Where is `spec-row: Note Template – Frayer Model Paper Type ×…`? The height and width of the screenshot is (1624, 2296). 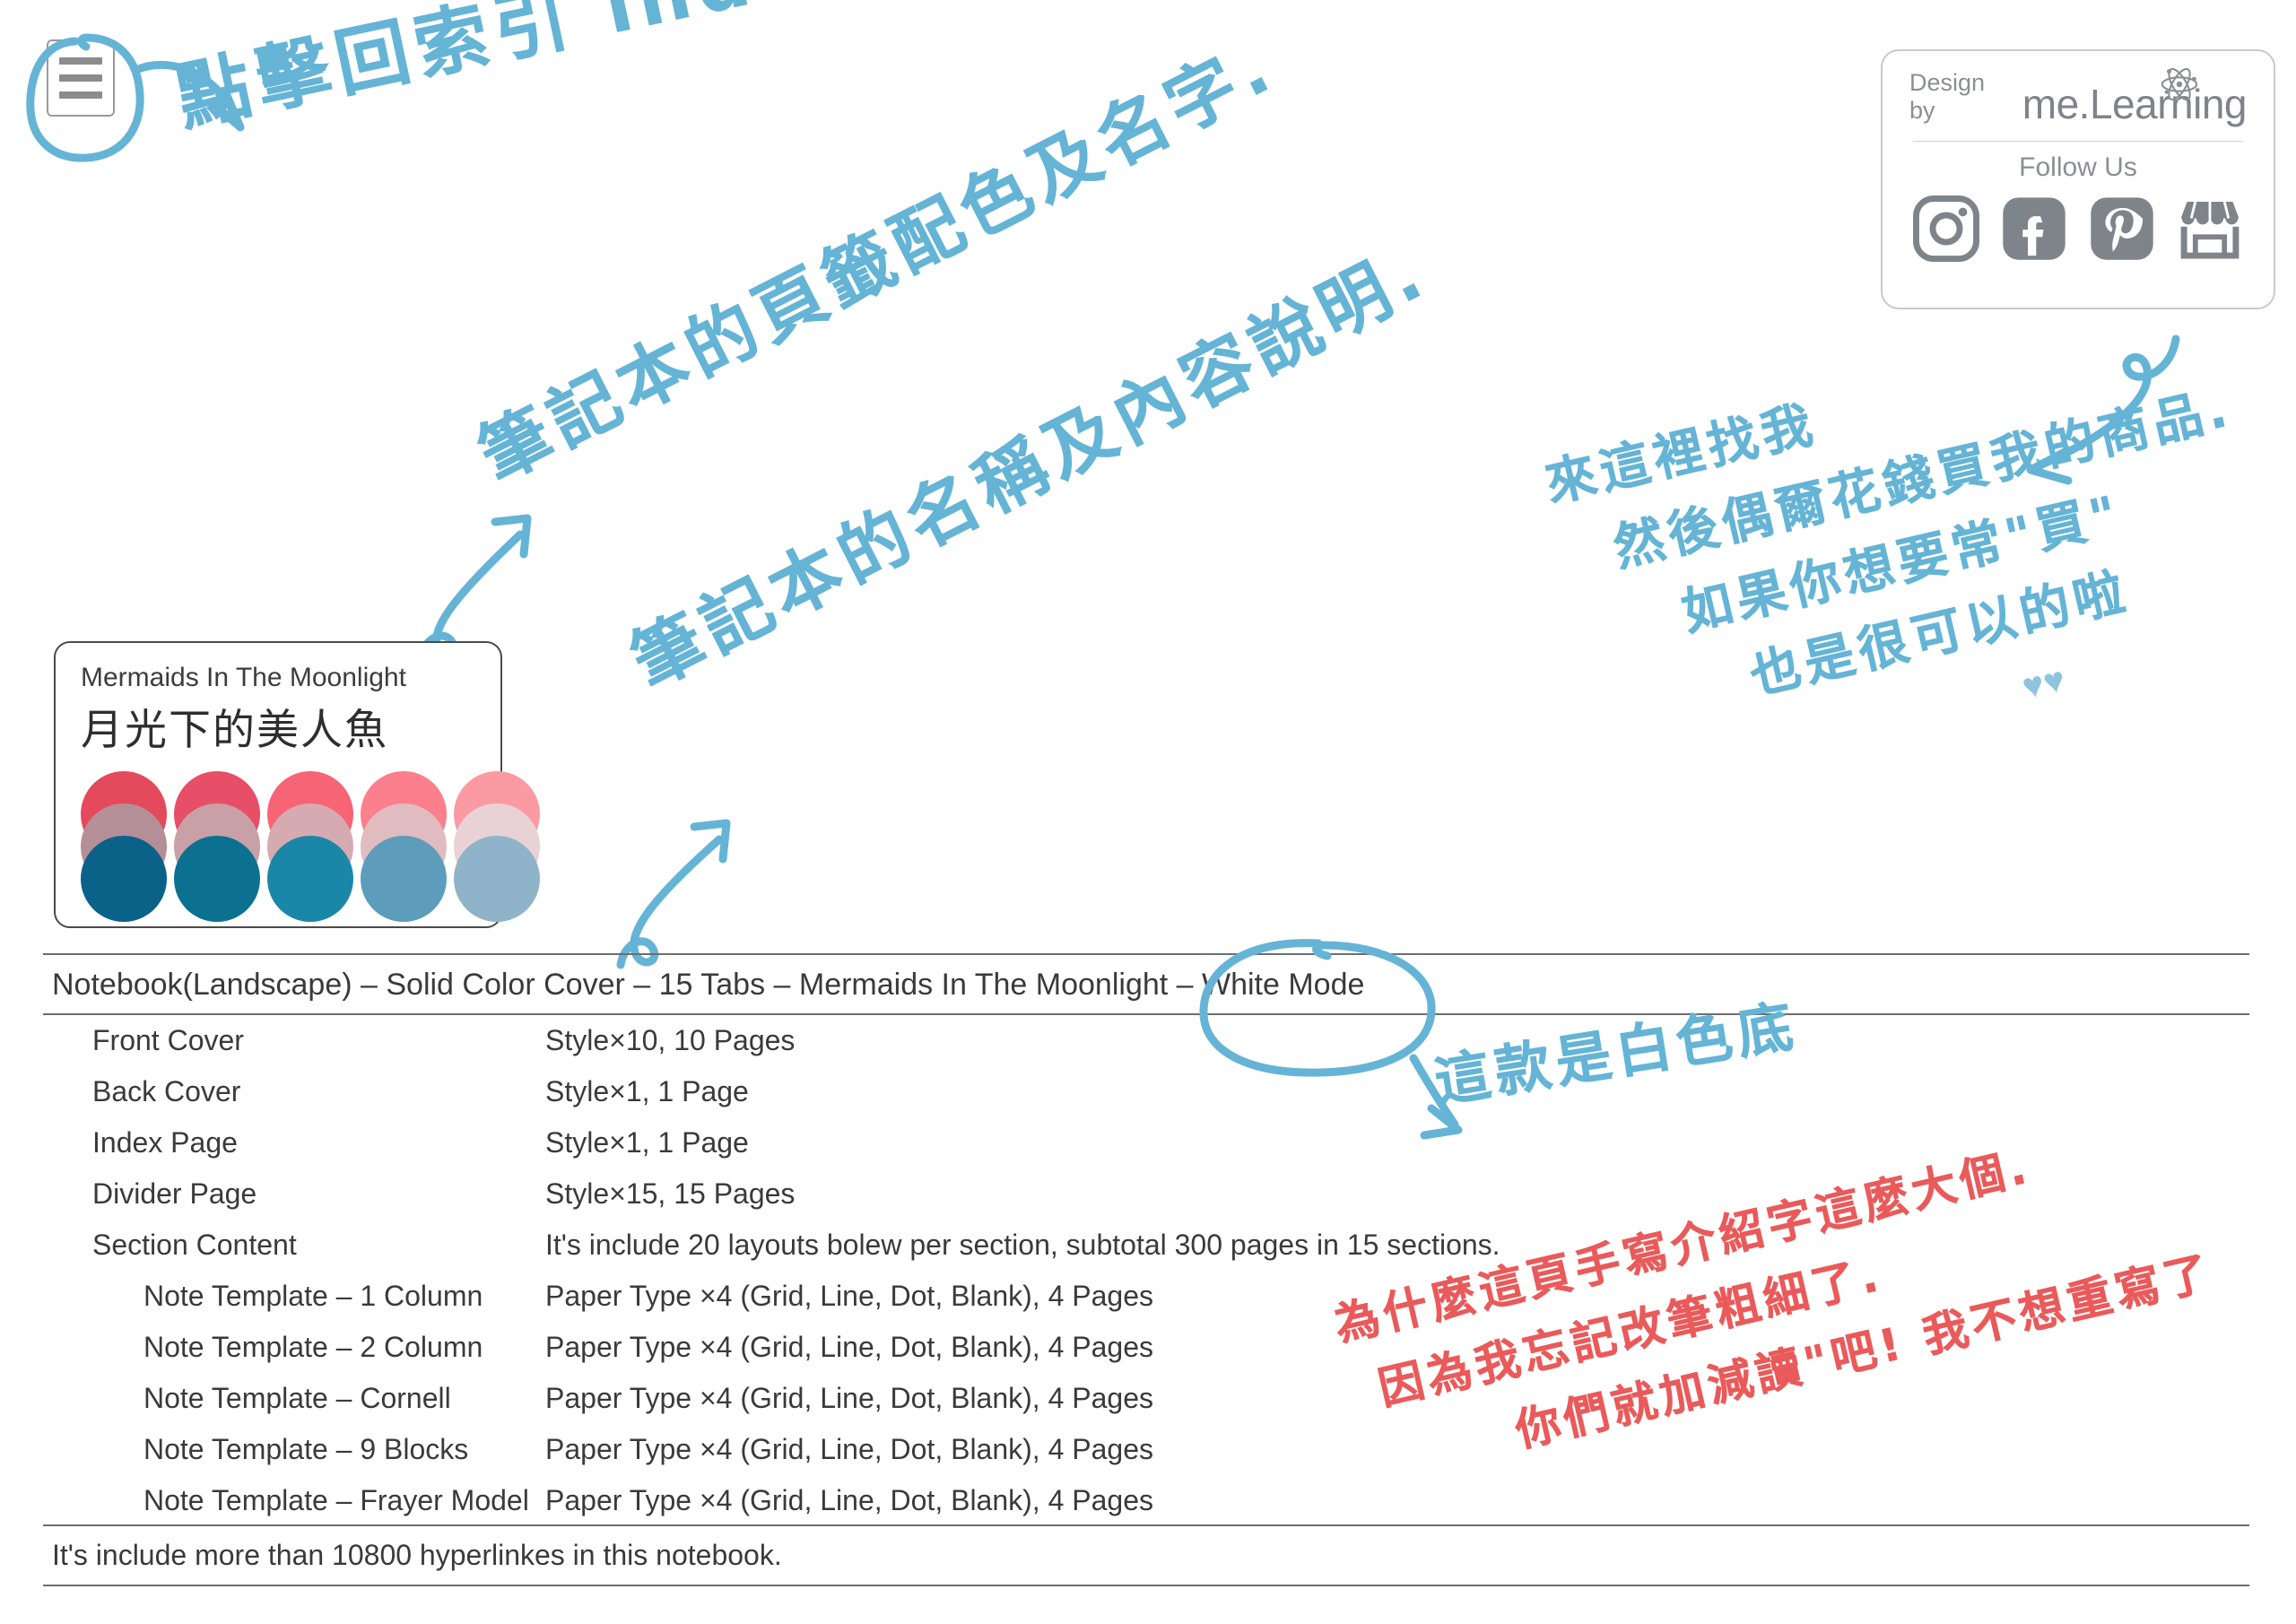 spec-row: Note Template – Frayer Model Paper Type ×… is located at coordinates (1146, 1500).